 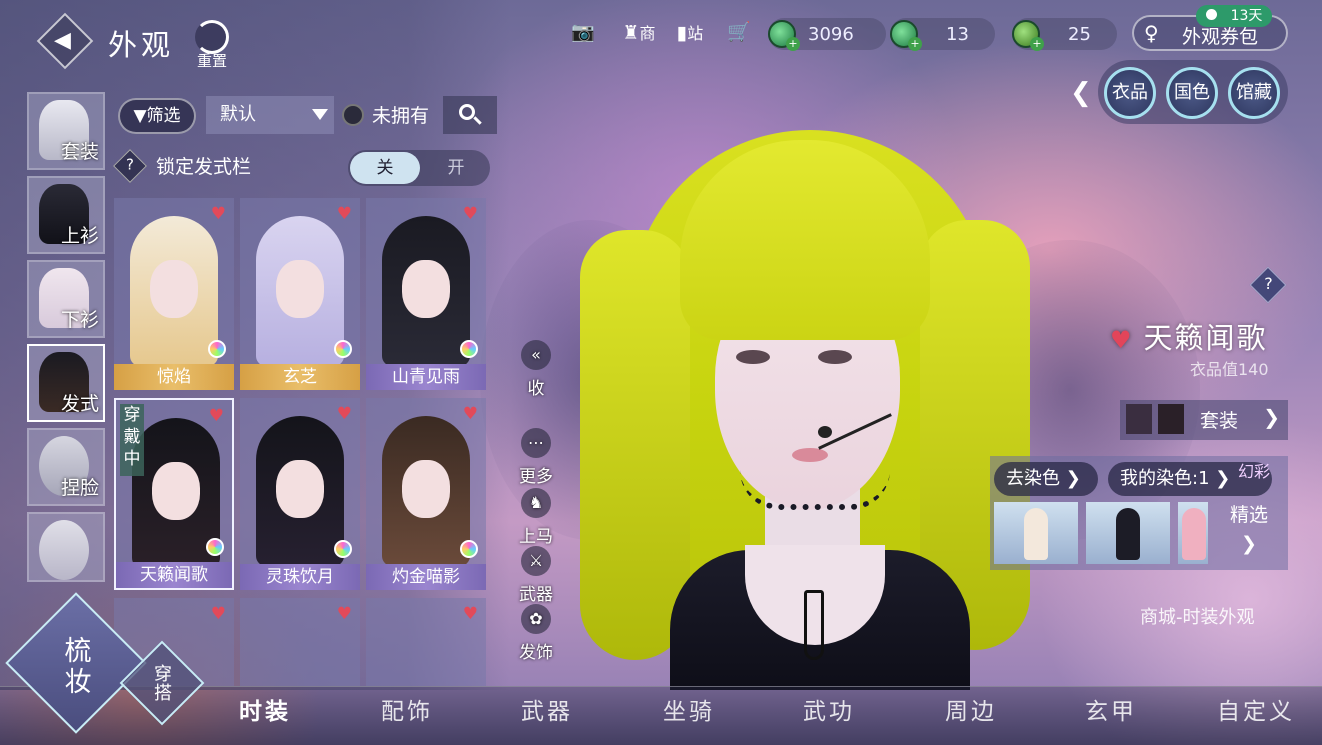 I want to click on back-button: ◀, so click(x=65, y=41).